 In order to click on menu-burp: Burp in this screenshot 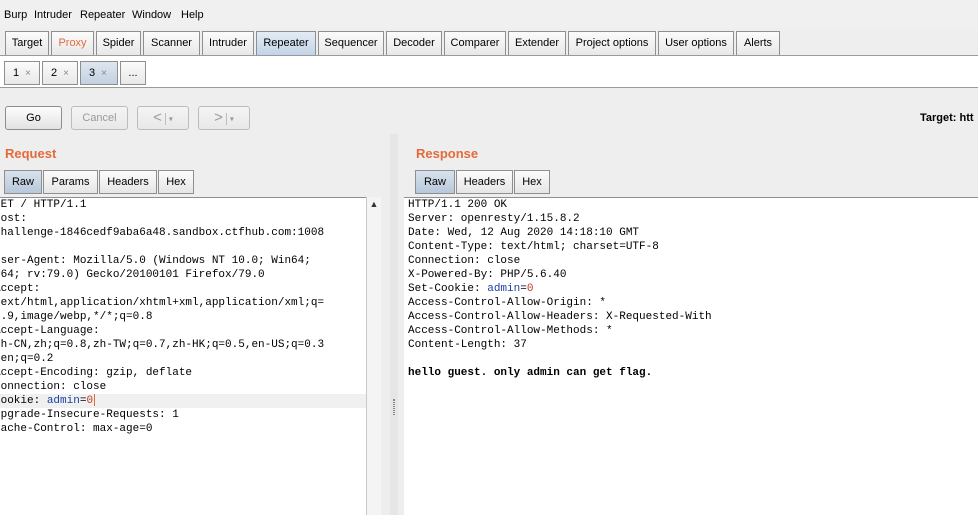, I will do `click(15, 15)`.